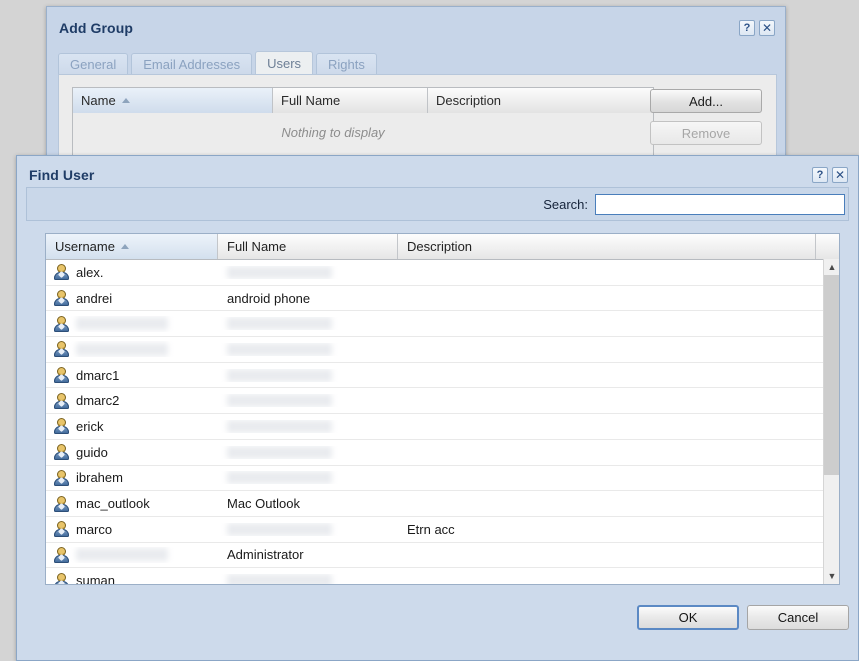  Describe the element at coordinates (437, 627) in the screenshot. I see `find-user-footer: OK Cancel` at that location.